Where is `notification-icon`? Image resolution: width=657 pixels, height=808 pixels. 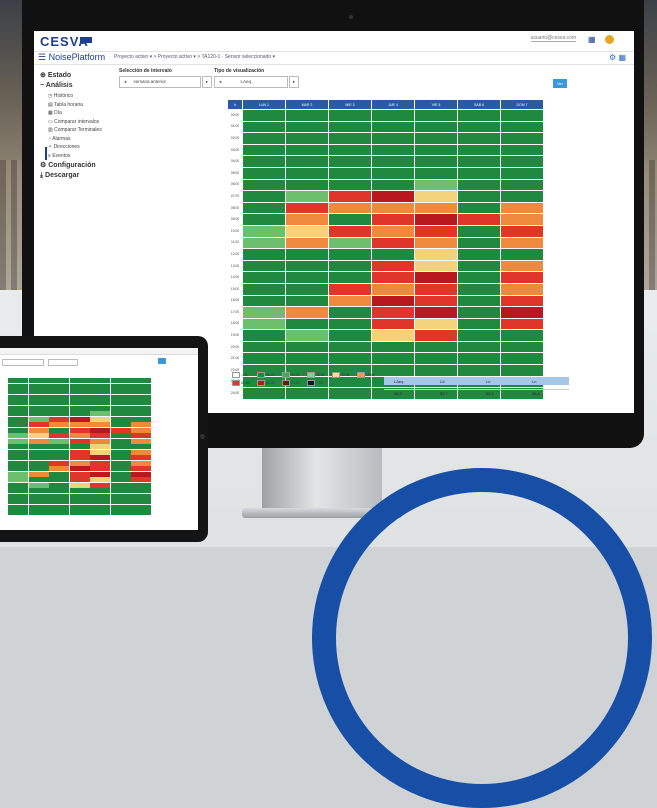
notification-icon is located at coordinates (609, 39).